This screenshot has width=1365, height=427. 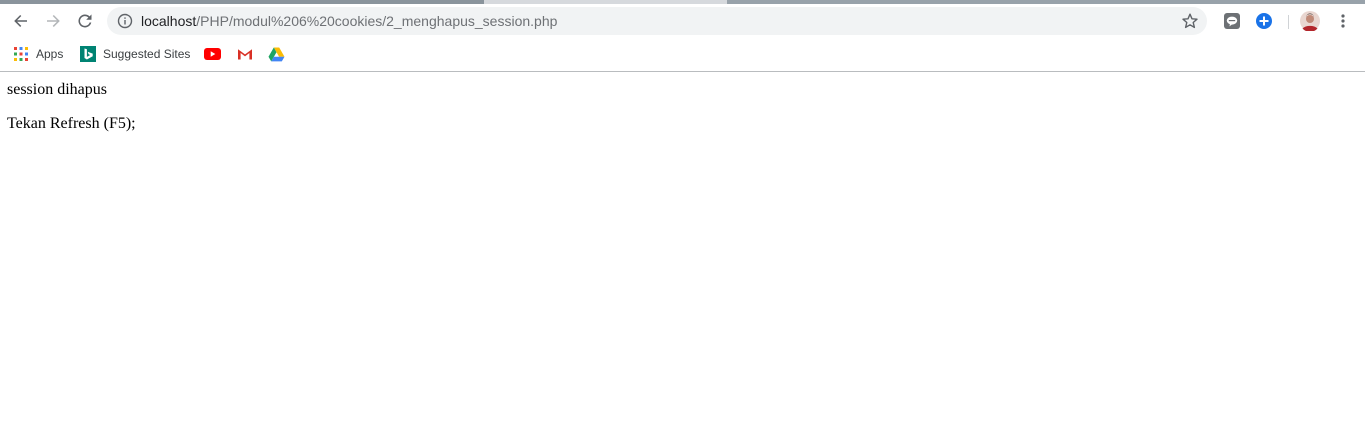 What do you see at coordinates (1310, 21) in the screenshot?
I see `profile-avatar` at bounding box center [1310, 21].